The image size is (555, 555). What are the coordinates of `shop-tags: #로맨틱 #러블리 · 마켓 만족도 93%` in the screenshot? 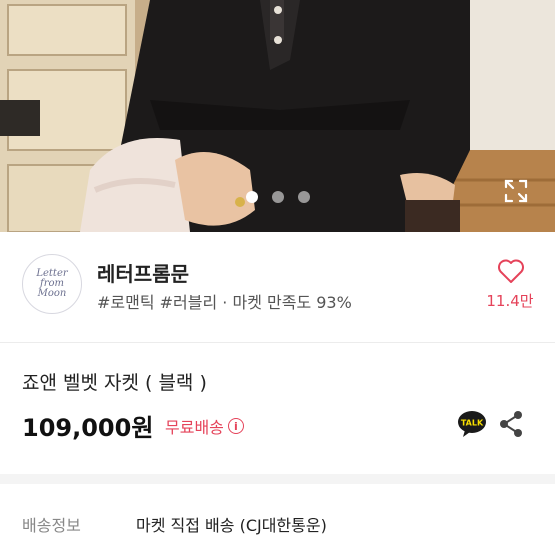 It's located at (224, 302).